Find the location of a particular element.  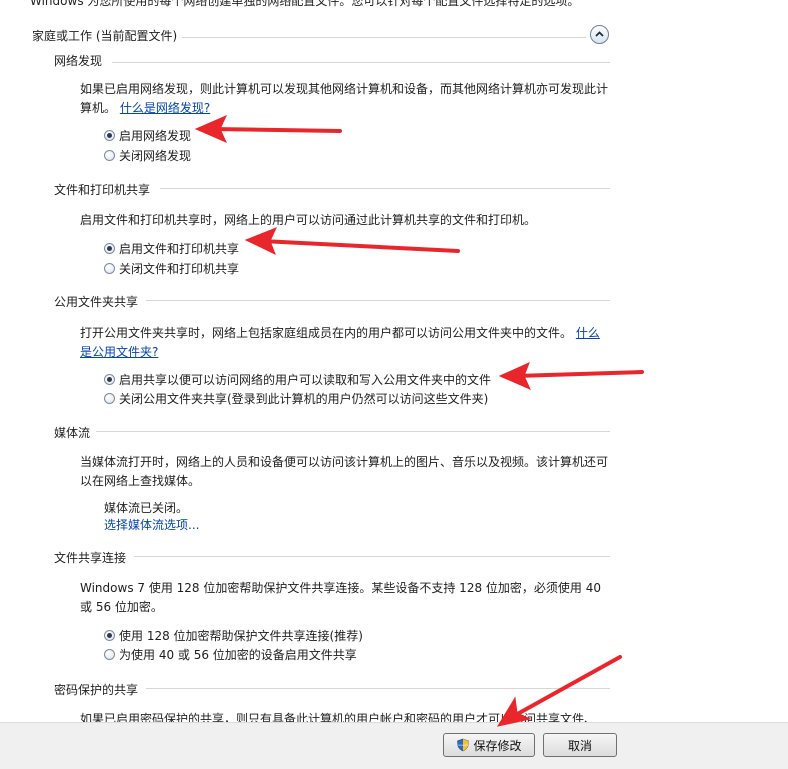

save-changes-label: 保存修改 is located at coordinates (497, 745).